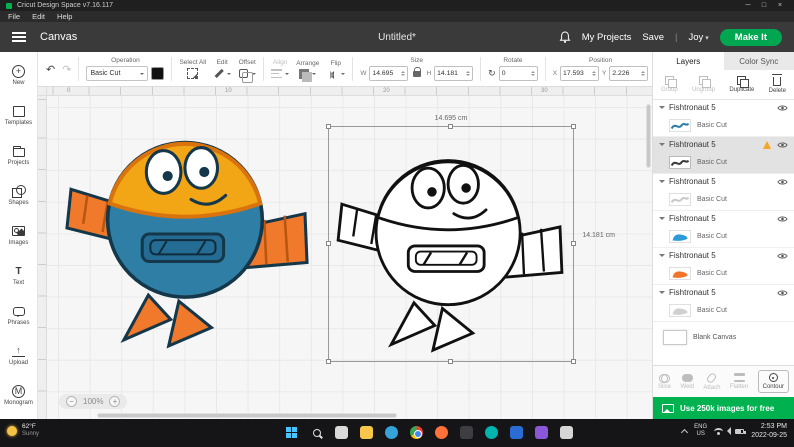 This screenshot has height=447, width=794. I want to click on taskbar-icon-task-view, so click(341, 432).